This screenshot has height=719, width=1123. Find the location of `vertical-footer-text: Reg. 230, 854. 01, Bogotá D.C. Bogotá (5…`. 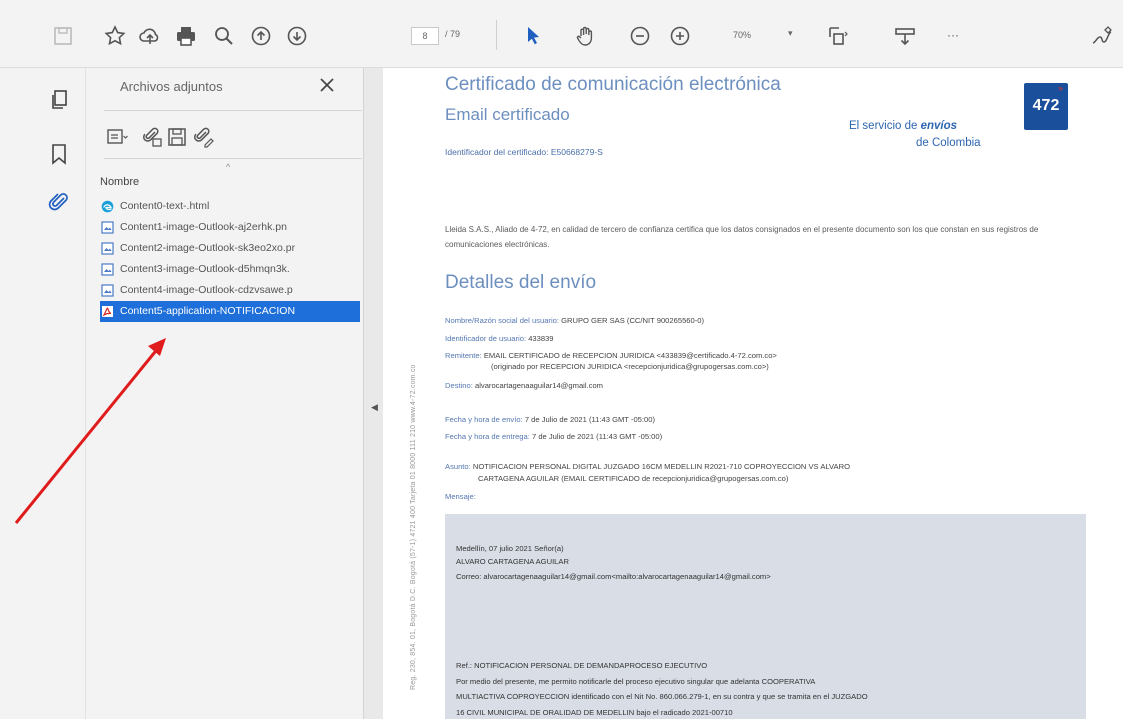

vertical-footer-text: Reg. 230, 854. 01, Bogotá D.C. Bogotá (5… is located at coordinates (413, 527).